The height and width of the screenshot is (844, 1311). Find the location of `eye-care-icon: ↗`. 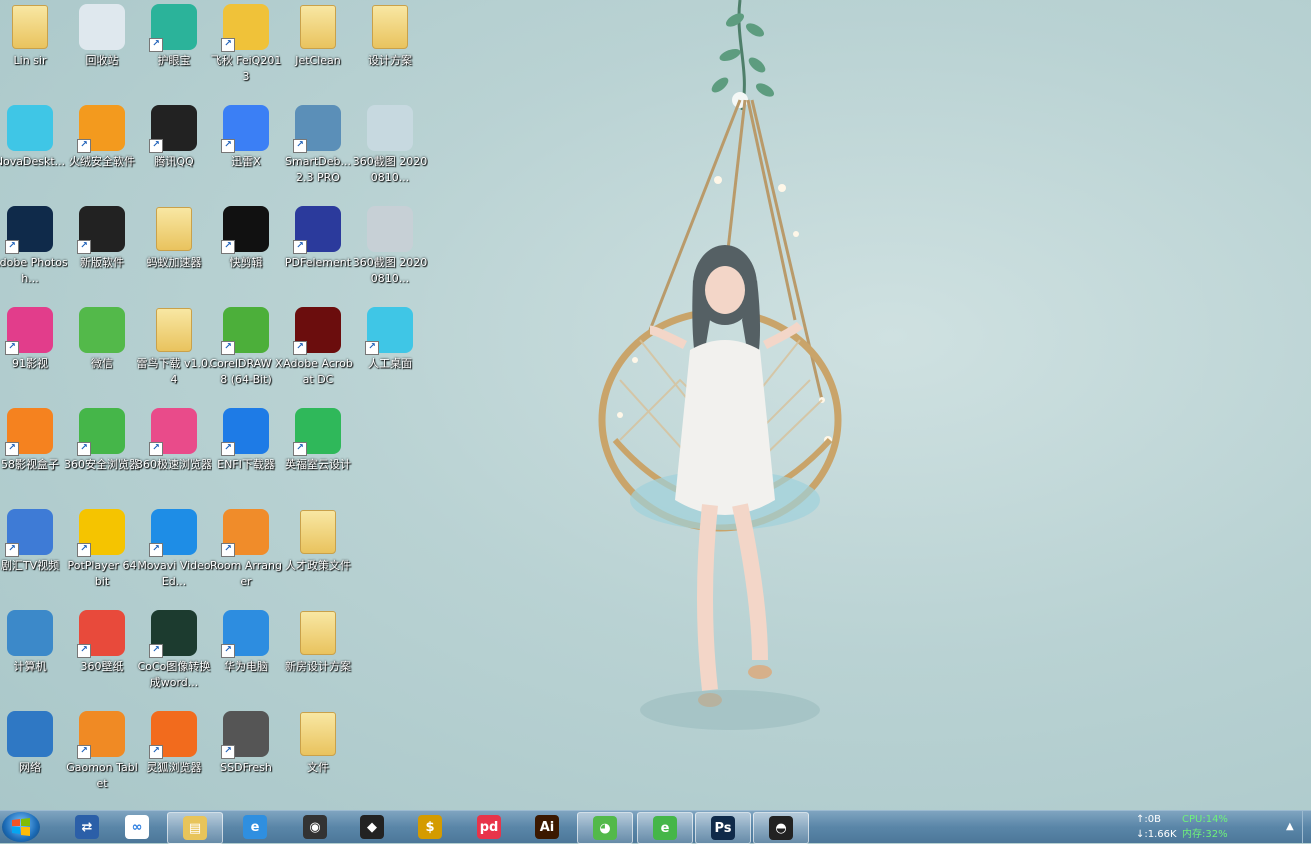

eye-care-icon: ↗ is located at coordinates (173, 28).